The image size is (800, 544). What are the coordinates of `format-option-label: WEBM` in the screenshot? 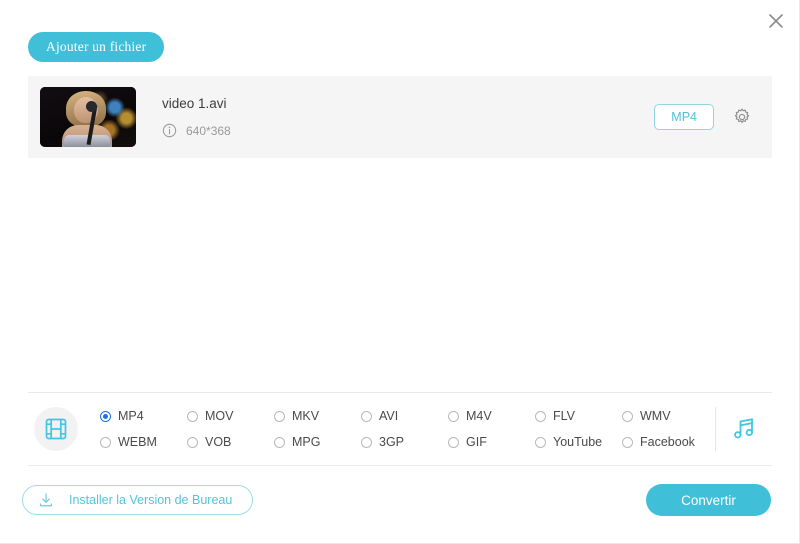 It's located at (137, 442).